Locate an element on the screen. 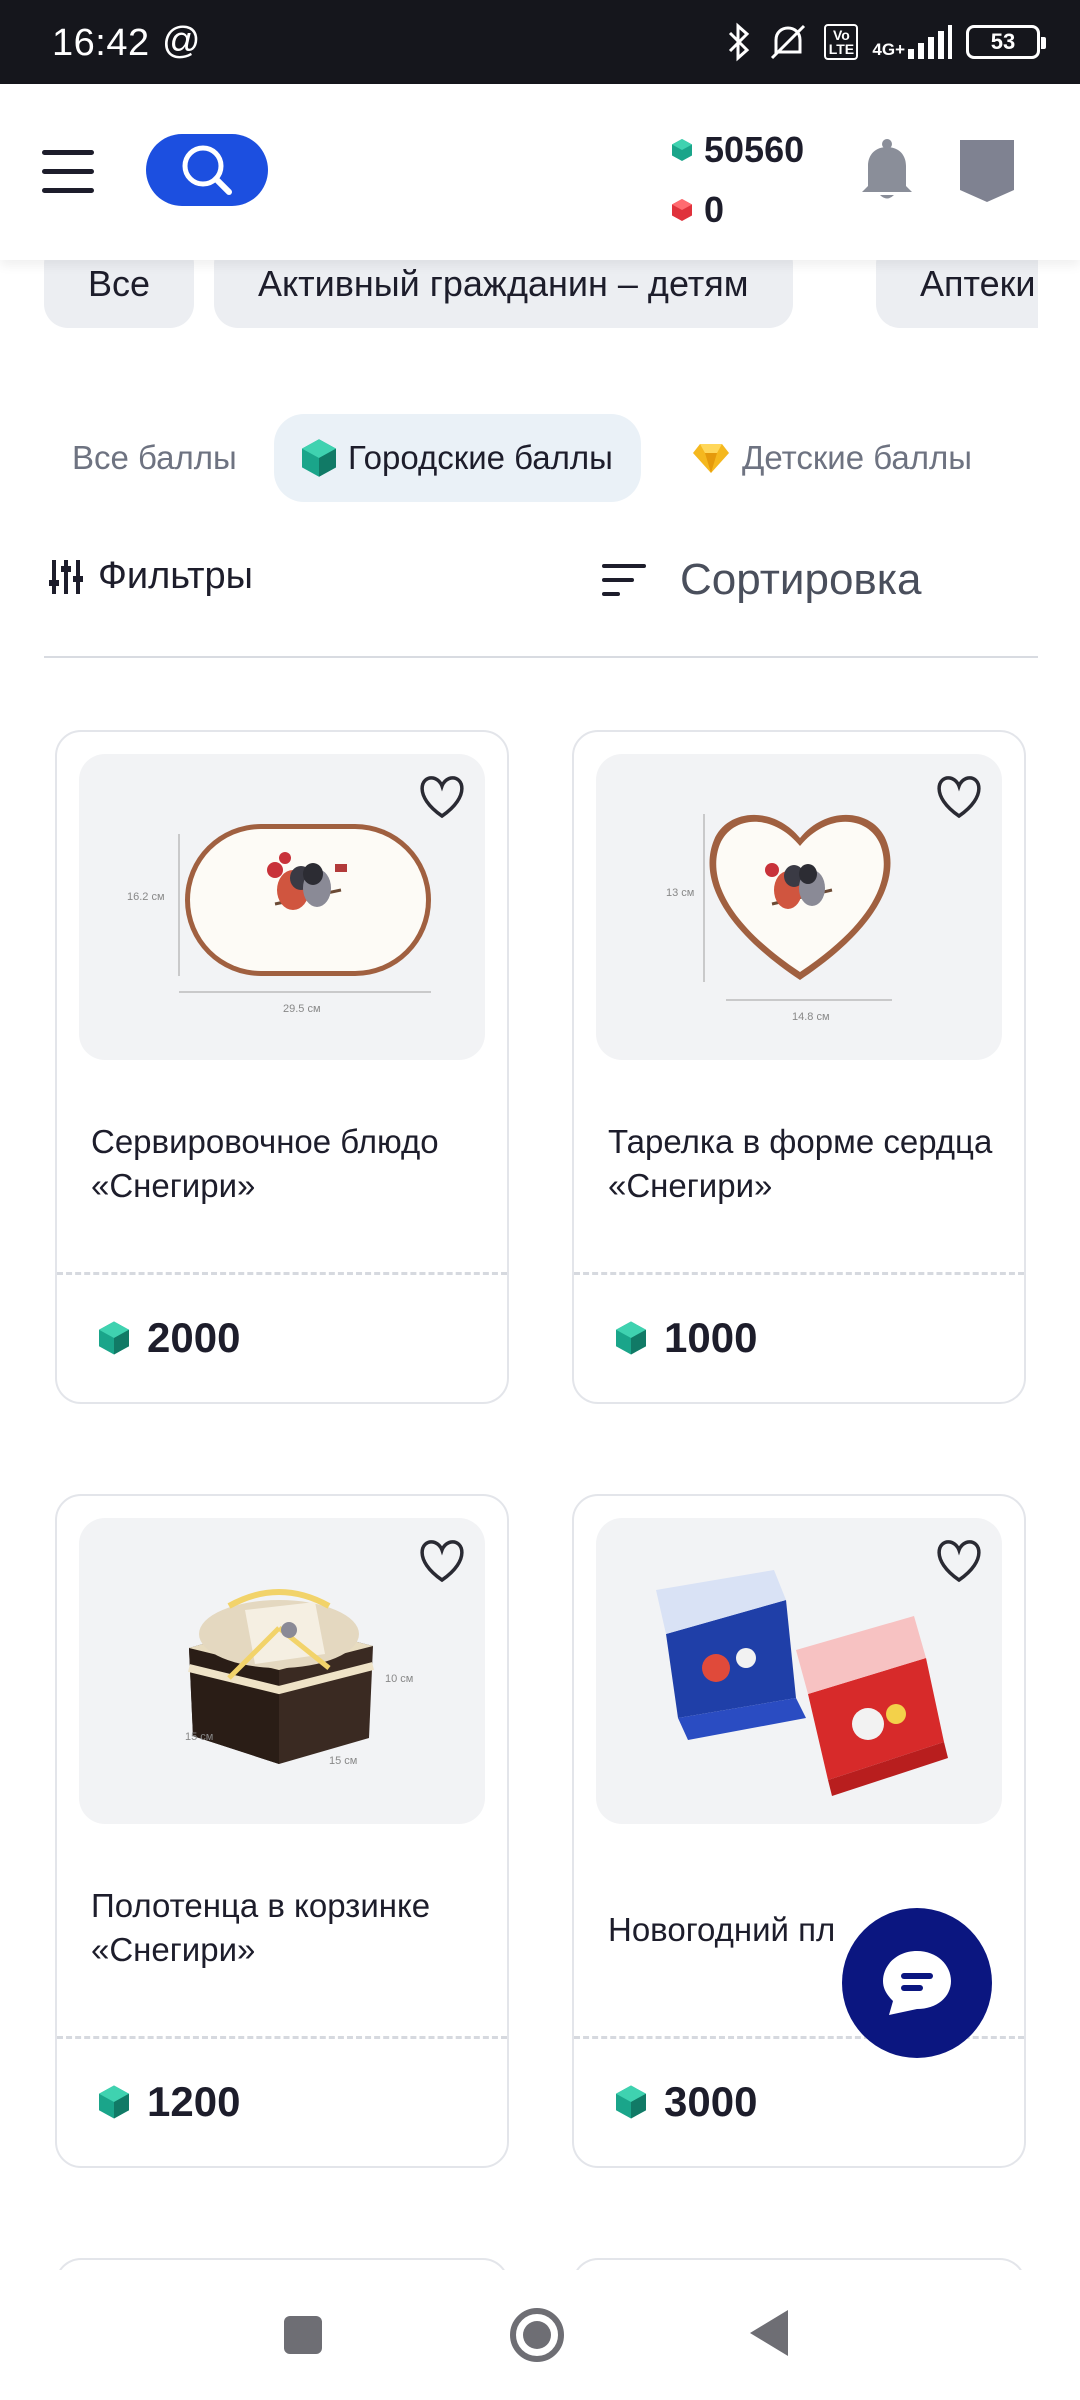  basket-height-label: 10 см is located at coordinates (399, 1679).